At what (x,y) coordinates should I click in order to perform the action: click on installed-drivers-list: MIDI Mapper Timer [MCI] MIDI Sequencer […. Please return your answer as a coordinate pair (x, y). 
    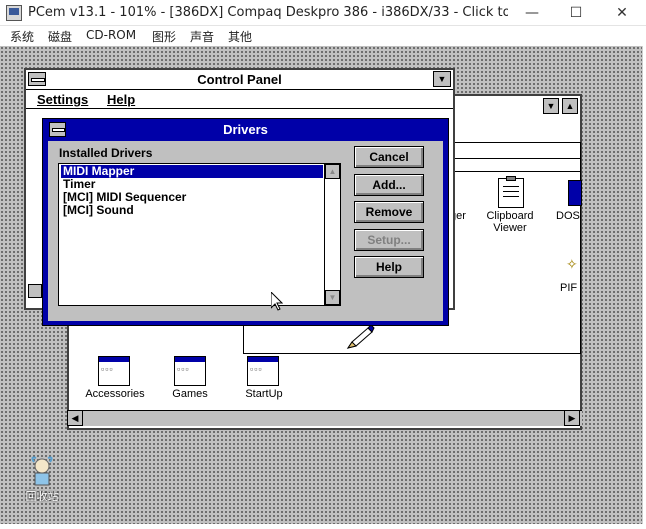
    Looking at the image, I should click on (199, 234).